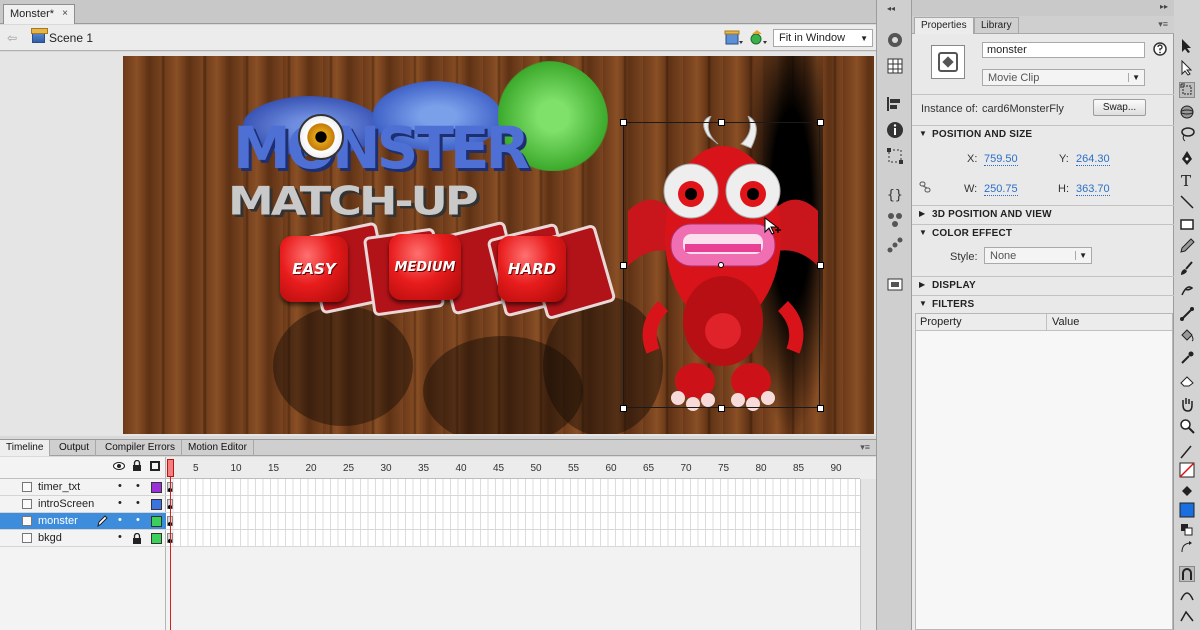  I want to click on stroke-color-swatch, so click(1187, 470).